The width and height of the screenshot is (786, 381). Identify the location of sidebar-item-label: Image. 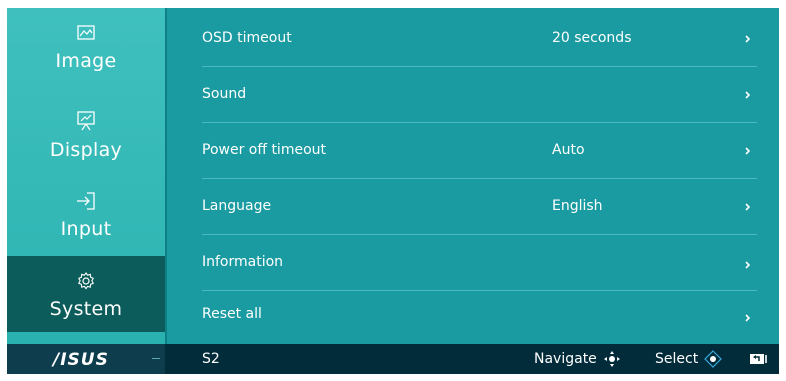
(86, 61).